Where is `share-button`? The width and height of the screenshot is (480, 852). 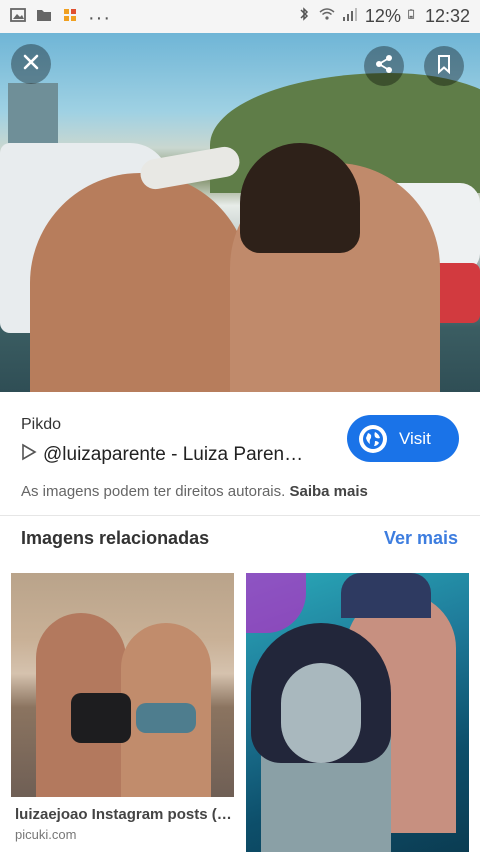
share-button is located at coordinates (384, 66).